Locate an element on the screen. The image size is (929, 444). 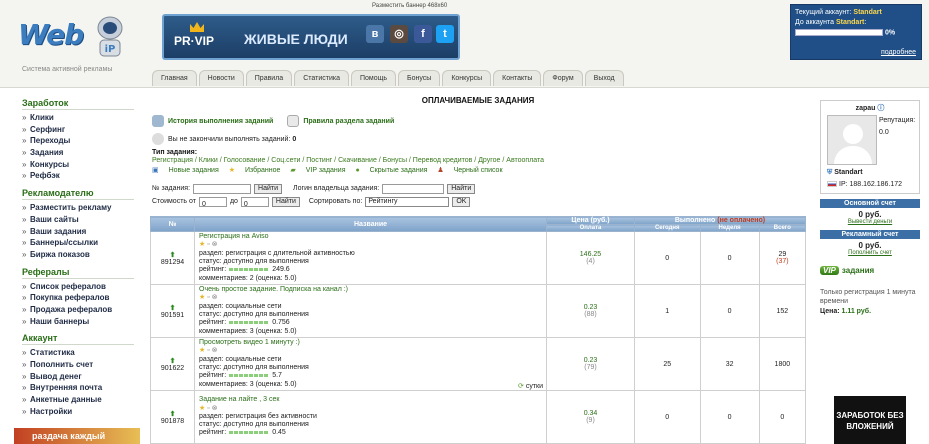
task-title: Регистрация на Aviso is located at coordinates (372, 237).